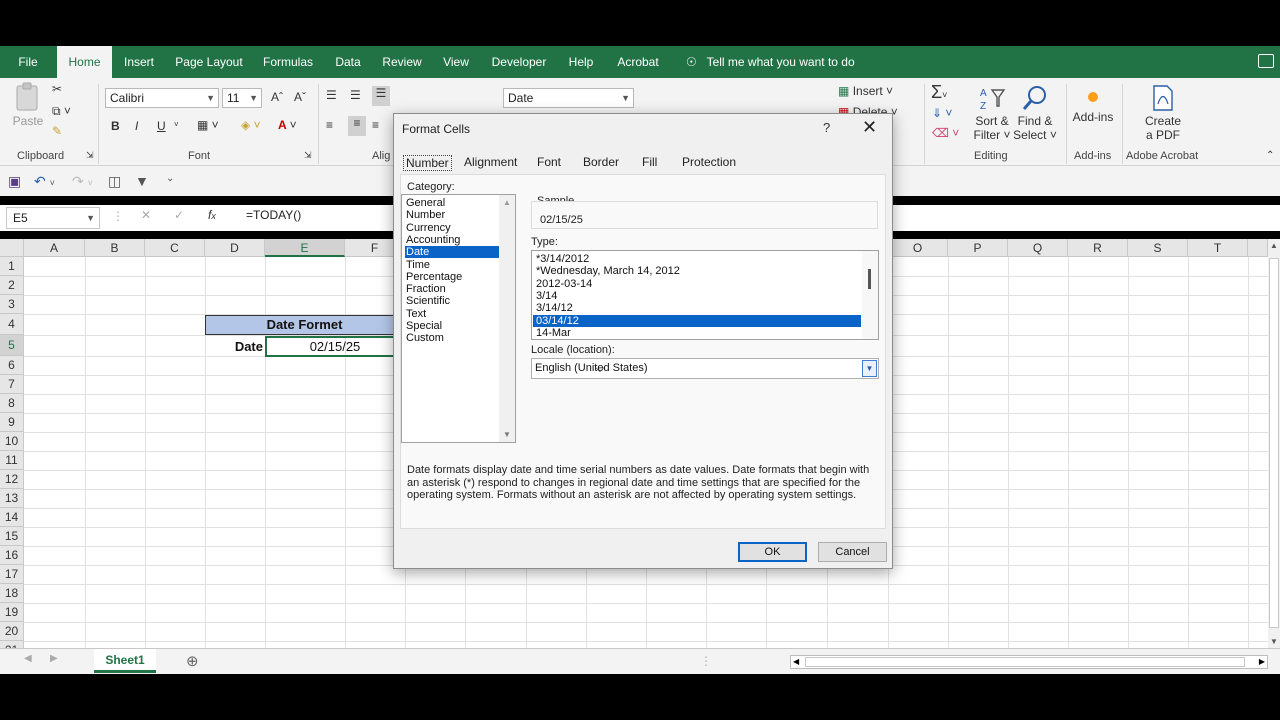 Image resolution: width=1280 pixels, height=720 pixels. I want to click on row-header: 21, so click(12, 644).